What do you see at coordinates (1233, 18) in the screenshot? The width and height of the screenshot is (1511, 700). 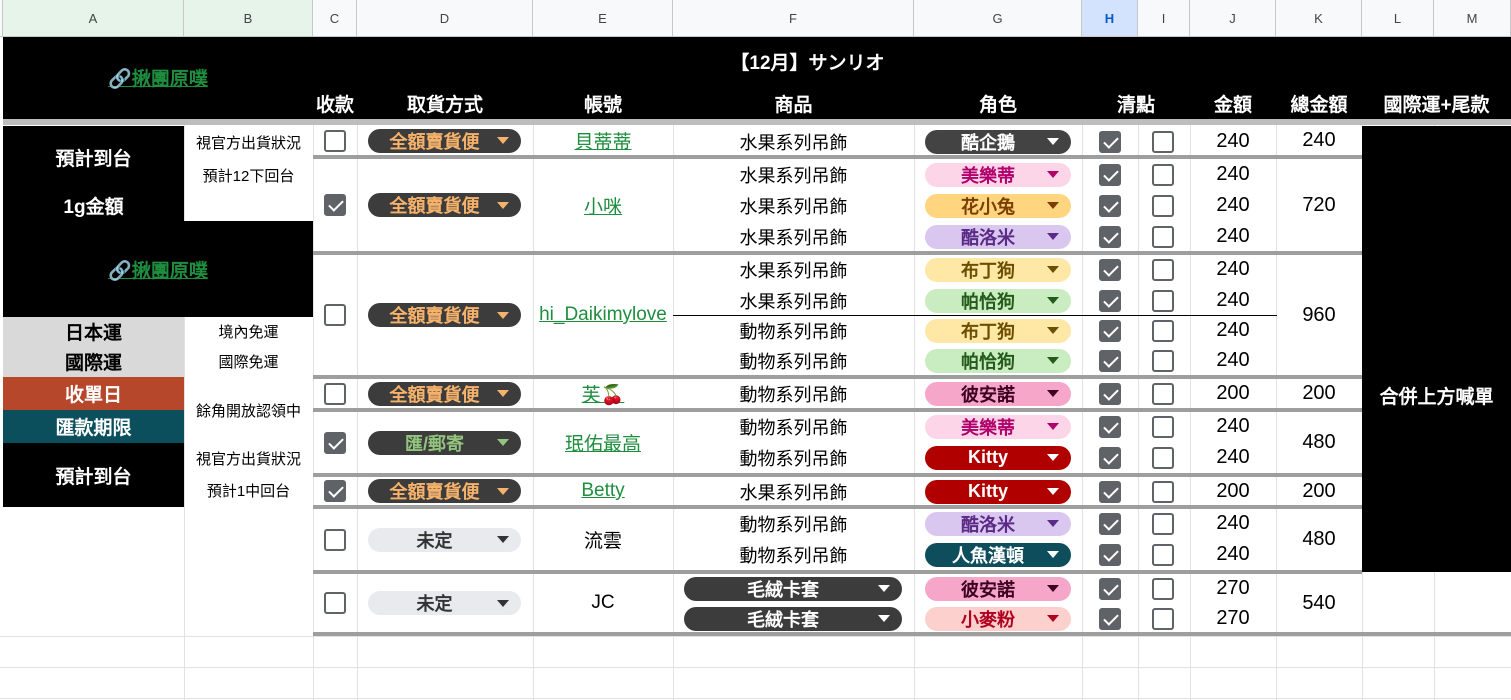 I see `col-header-j: J` at bounding box center [1233, 18].